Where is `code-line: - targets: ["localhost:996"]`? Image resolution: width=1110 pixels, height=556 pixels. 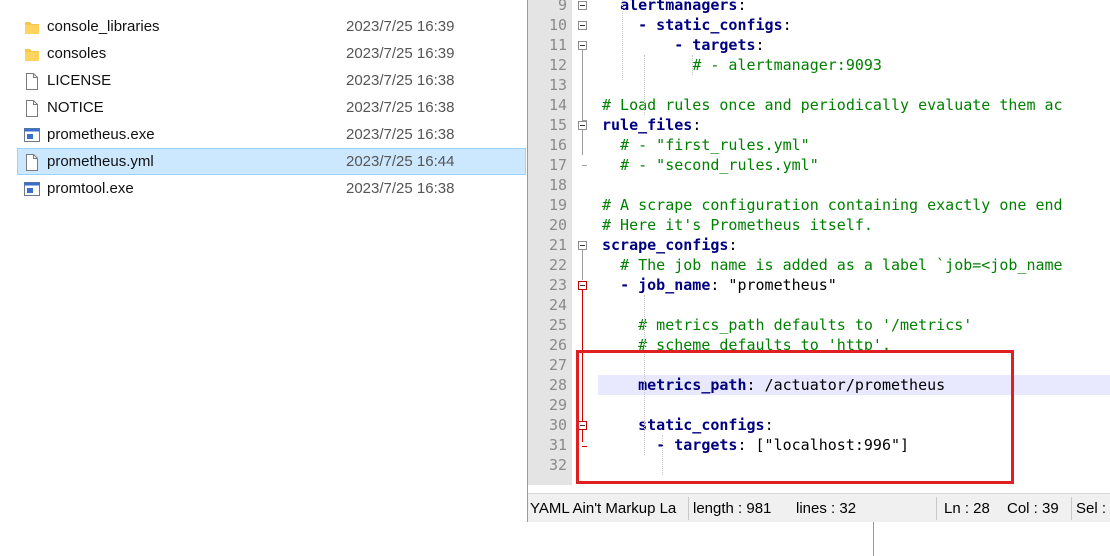
code-line: - targets: ["localhost:996"] is located at coordinates (755, 445).